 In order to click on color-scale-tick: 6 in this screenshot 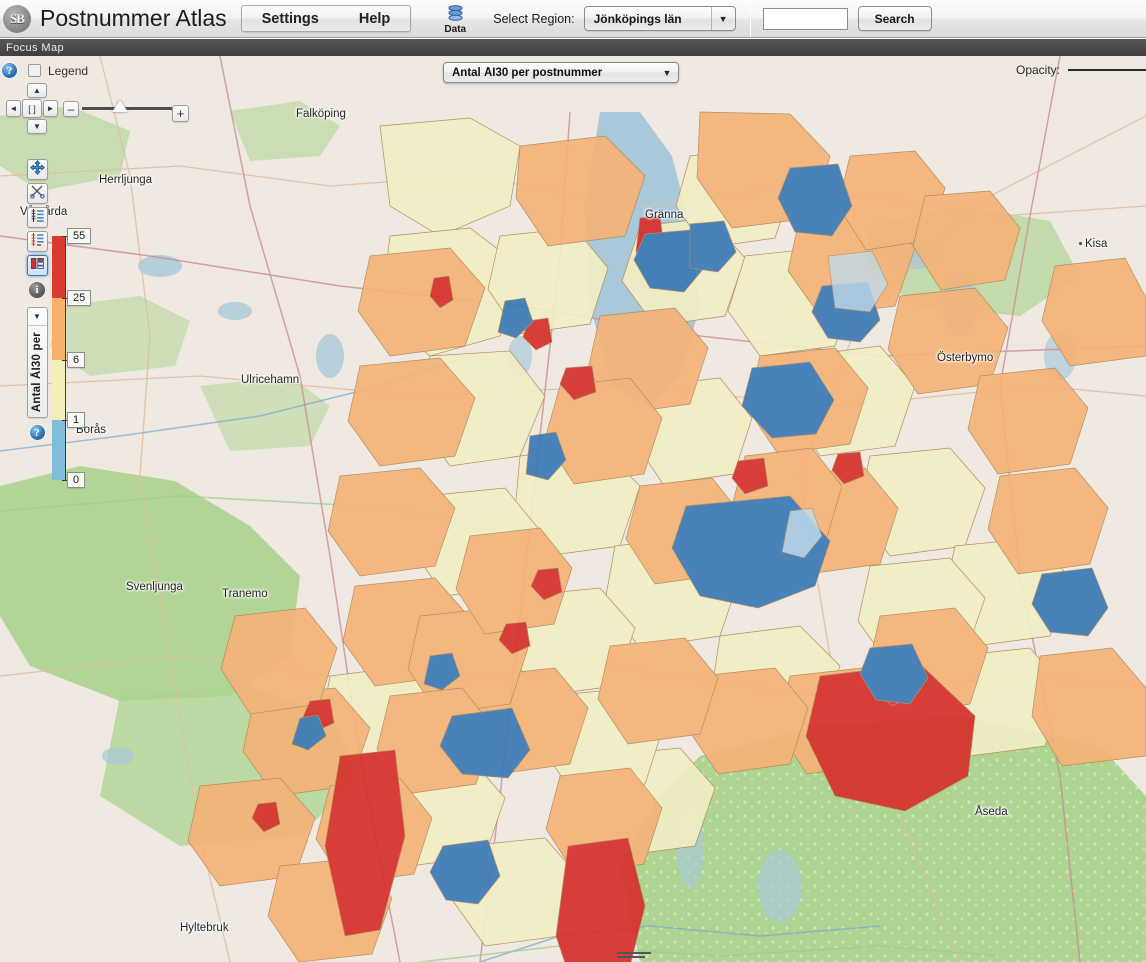, I will do `click(74, 360)`.